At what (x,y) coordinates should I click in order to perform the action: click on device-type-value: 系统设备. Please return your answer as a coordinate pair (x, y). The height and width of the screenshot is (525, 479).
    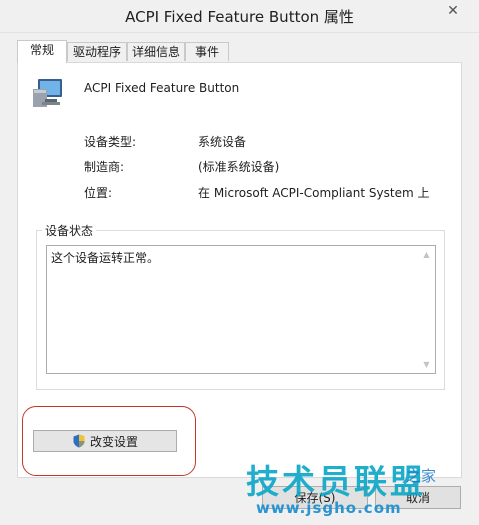
    Looking at the image, I should click on (222, 142).